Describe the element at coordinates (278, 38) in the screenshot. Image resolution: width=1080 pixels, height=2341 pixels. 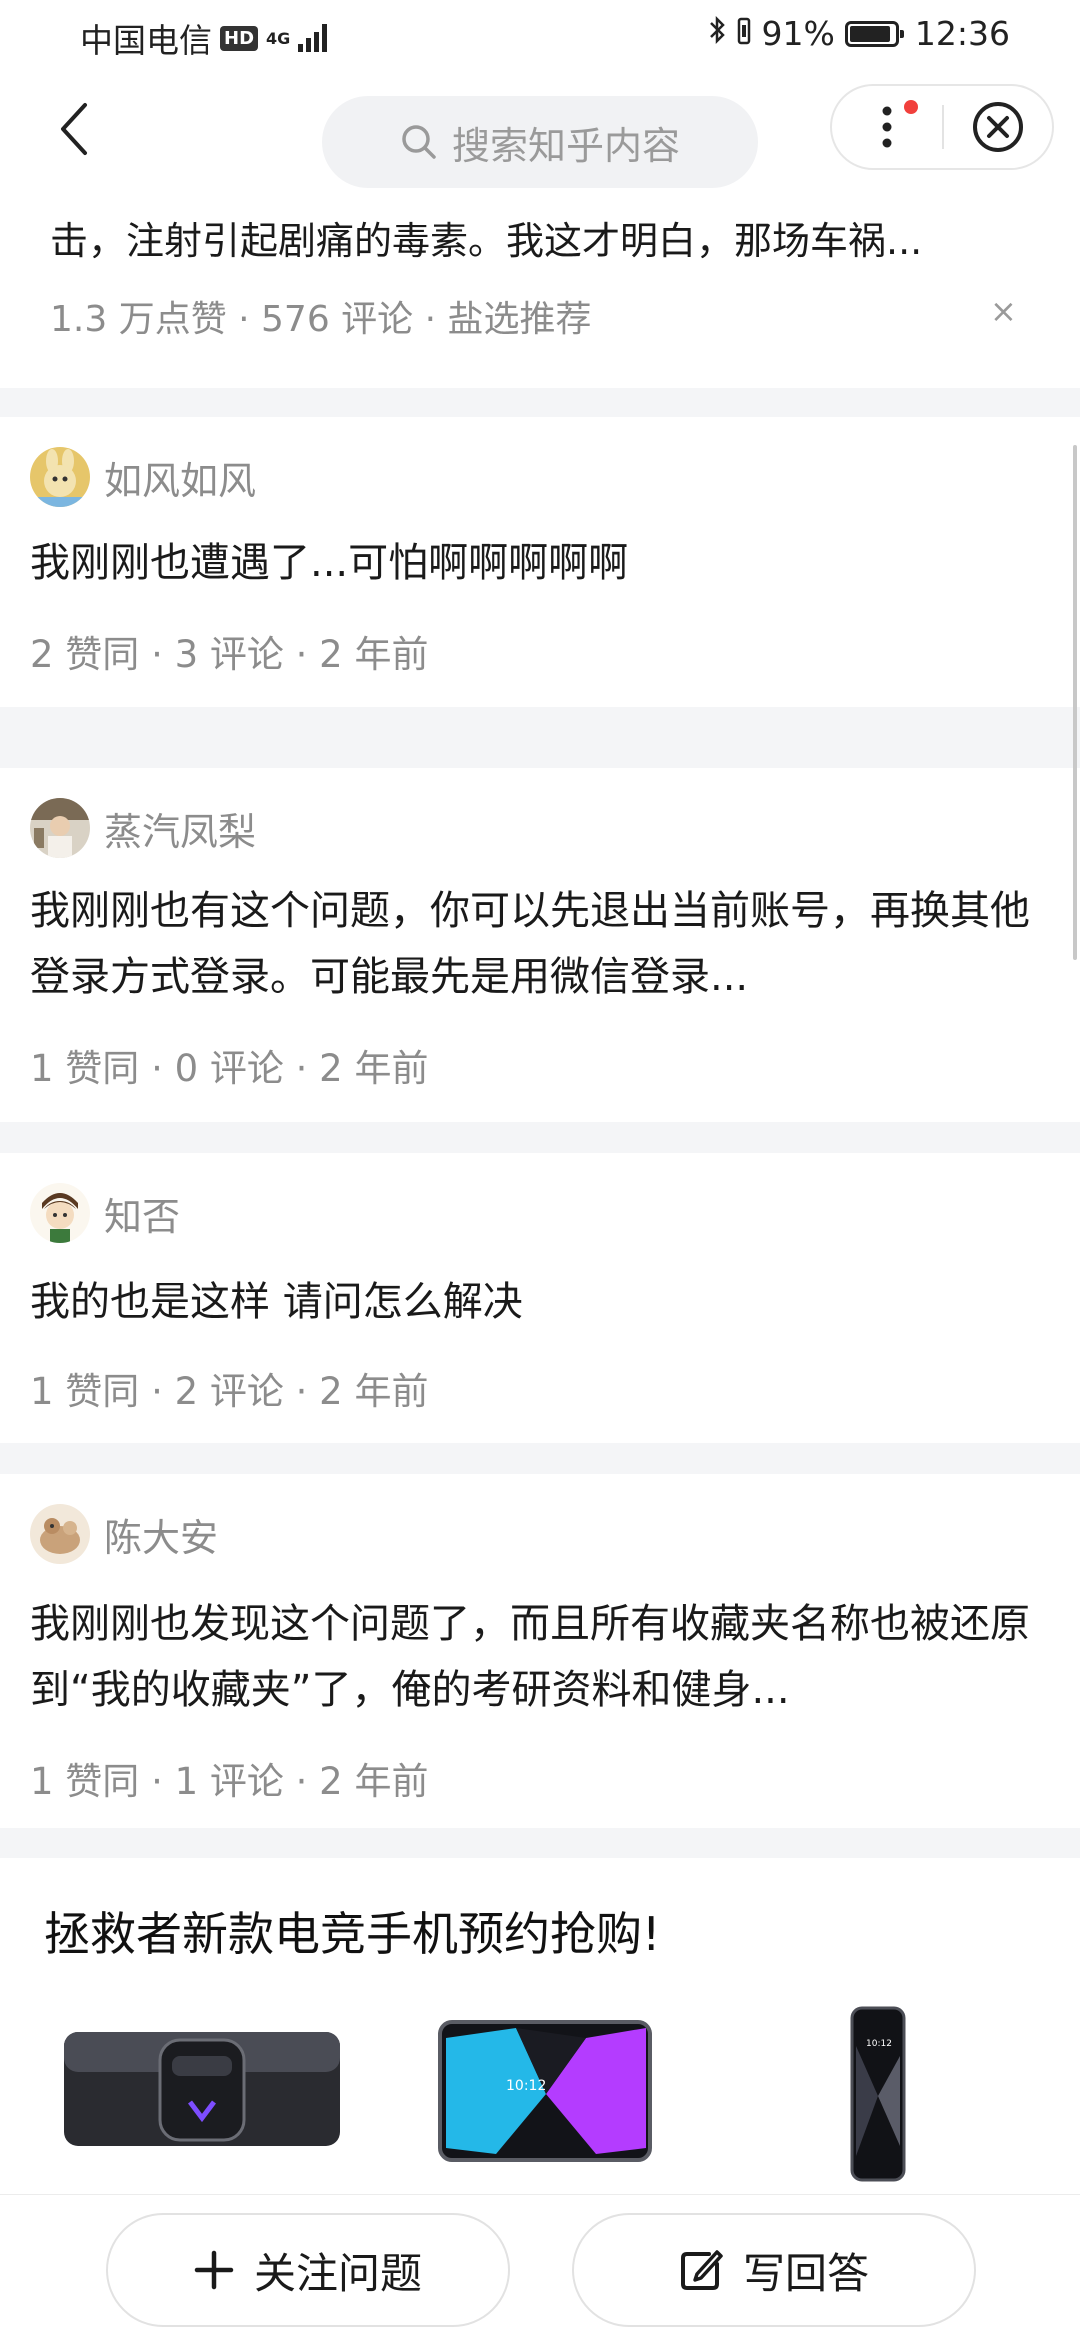
I see `network-label: 4G` at that location.